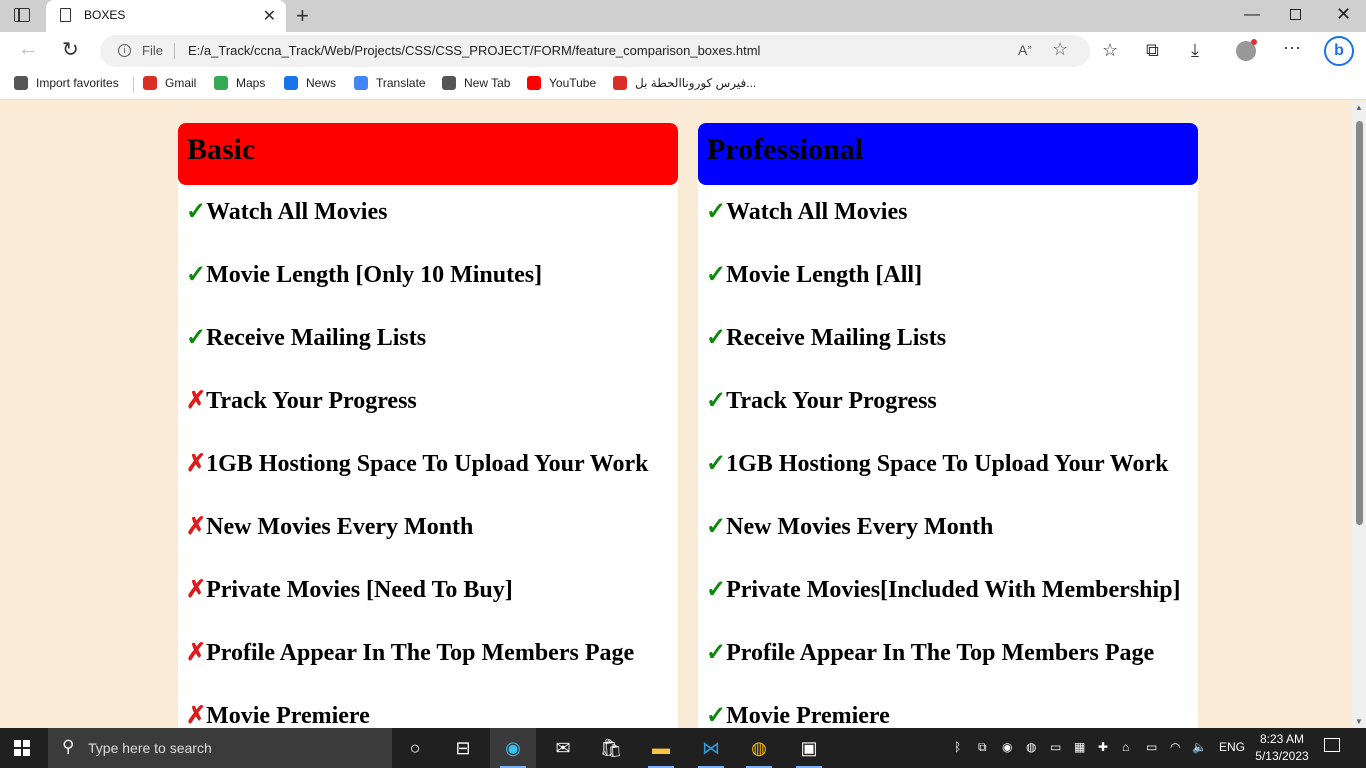 This screenshot has width=1366, height=768. I want to click on mail-app-icon: ✉, so click(563, 748).